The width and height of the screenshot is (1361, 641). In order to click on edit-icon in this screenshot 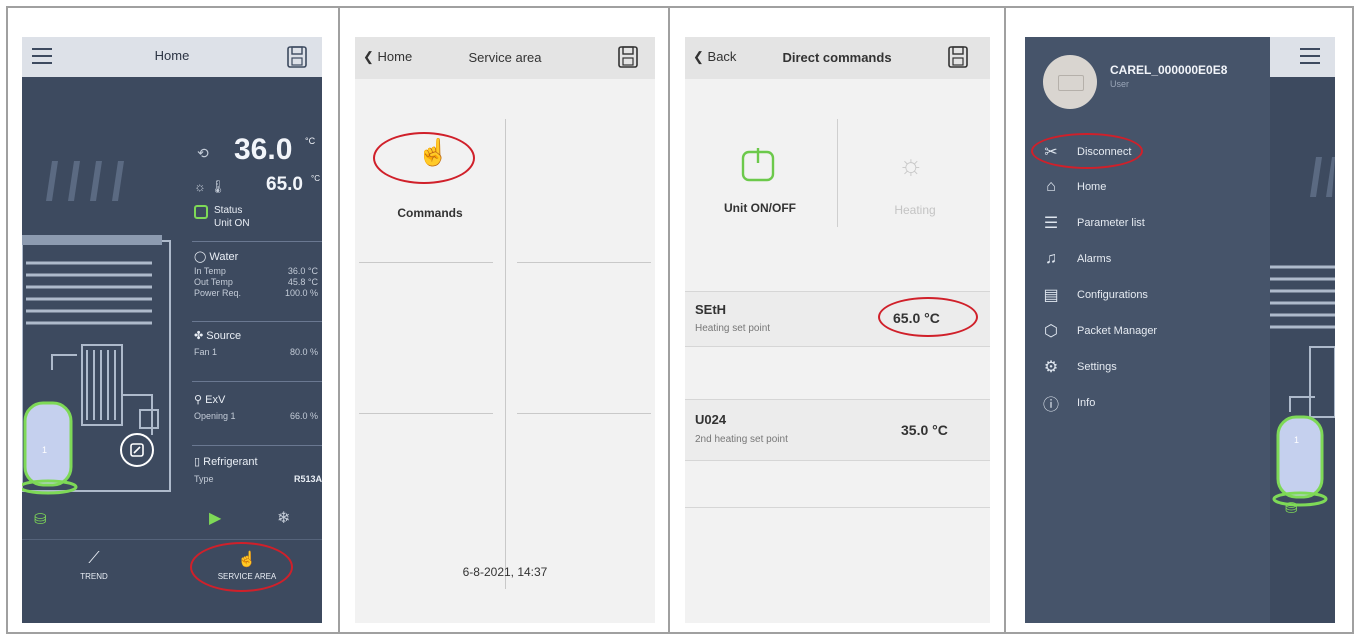, I will do `click(137, 450)`.